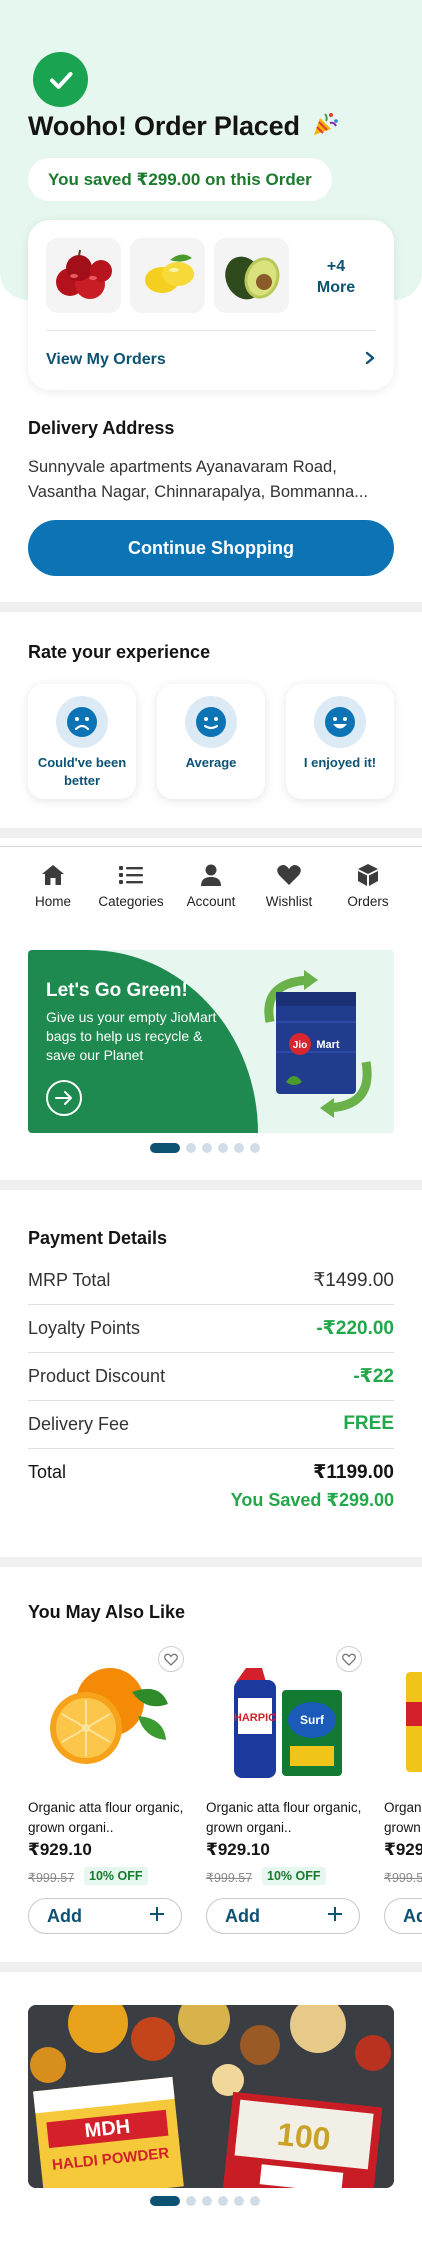 The height and width of the screenshot is (2268, 422). What do you see at coordinates (107, 1612) in the screenshot?
I see `recommendations-title: You May Also Like` at bounding box center [107, 1612].